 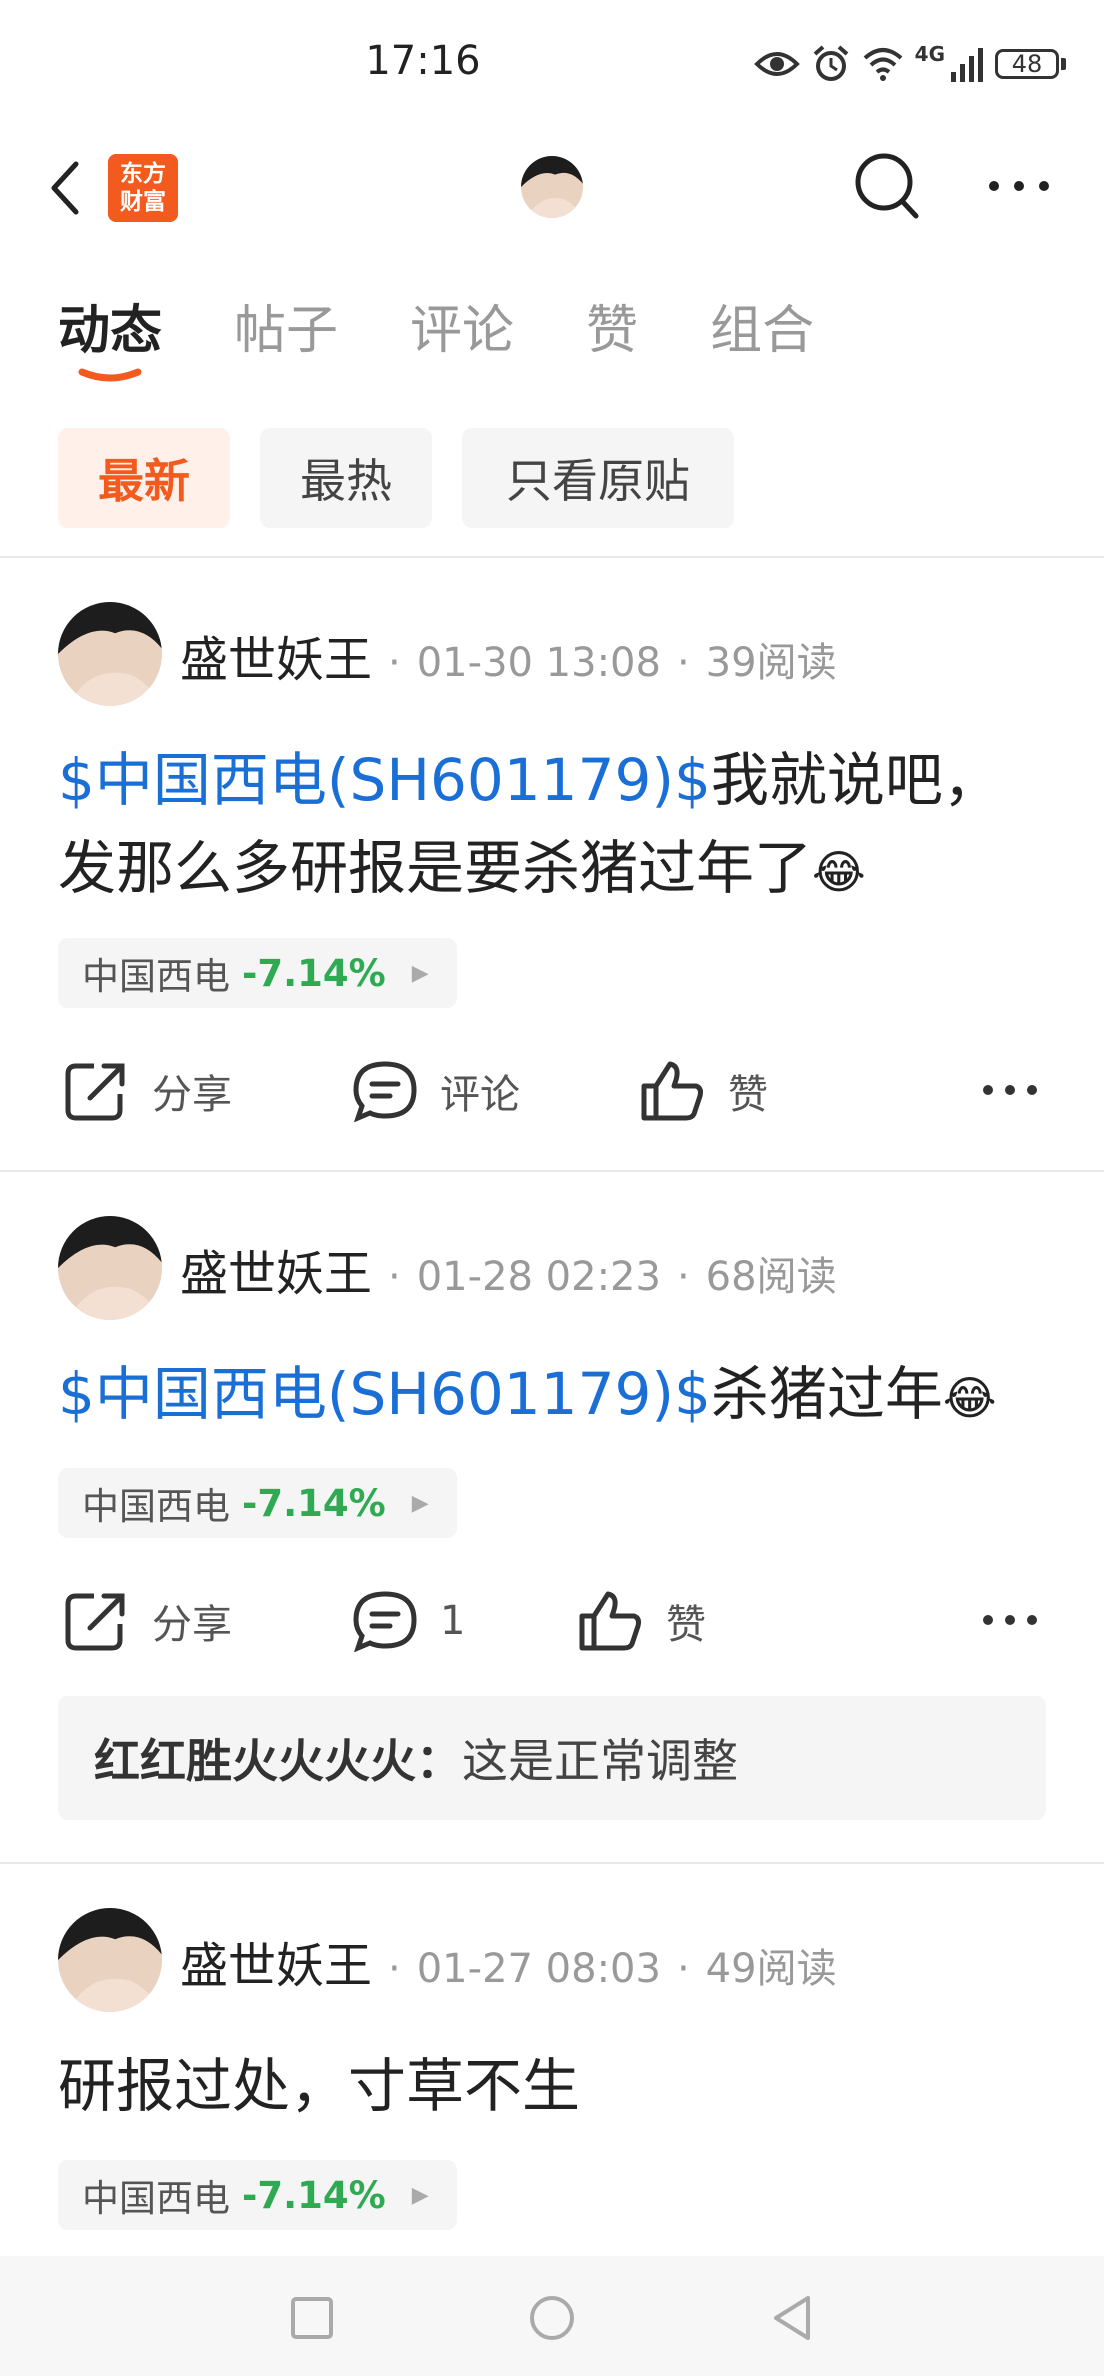 I want to click on post-header: 盛世妖王 · 01-30 13:08 · 39阅读, so click(x=508, y=655).